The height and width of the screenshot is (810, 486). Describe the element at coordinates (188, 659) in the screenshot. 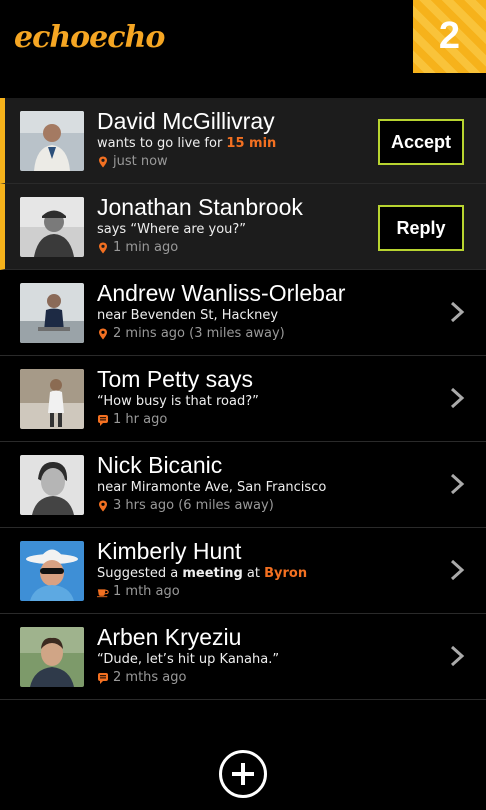

I see `activity-text: “Dude, let’s hit up Kanaha.”` at that location.